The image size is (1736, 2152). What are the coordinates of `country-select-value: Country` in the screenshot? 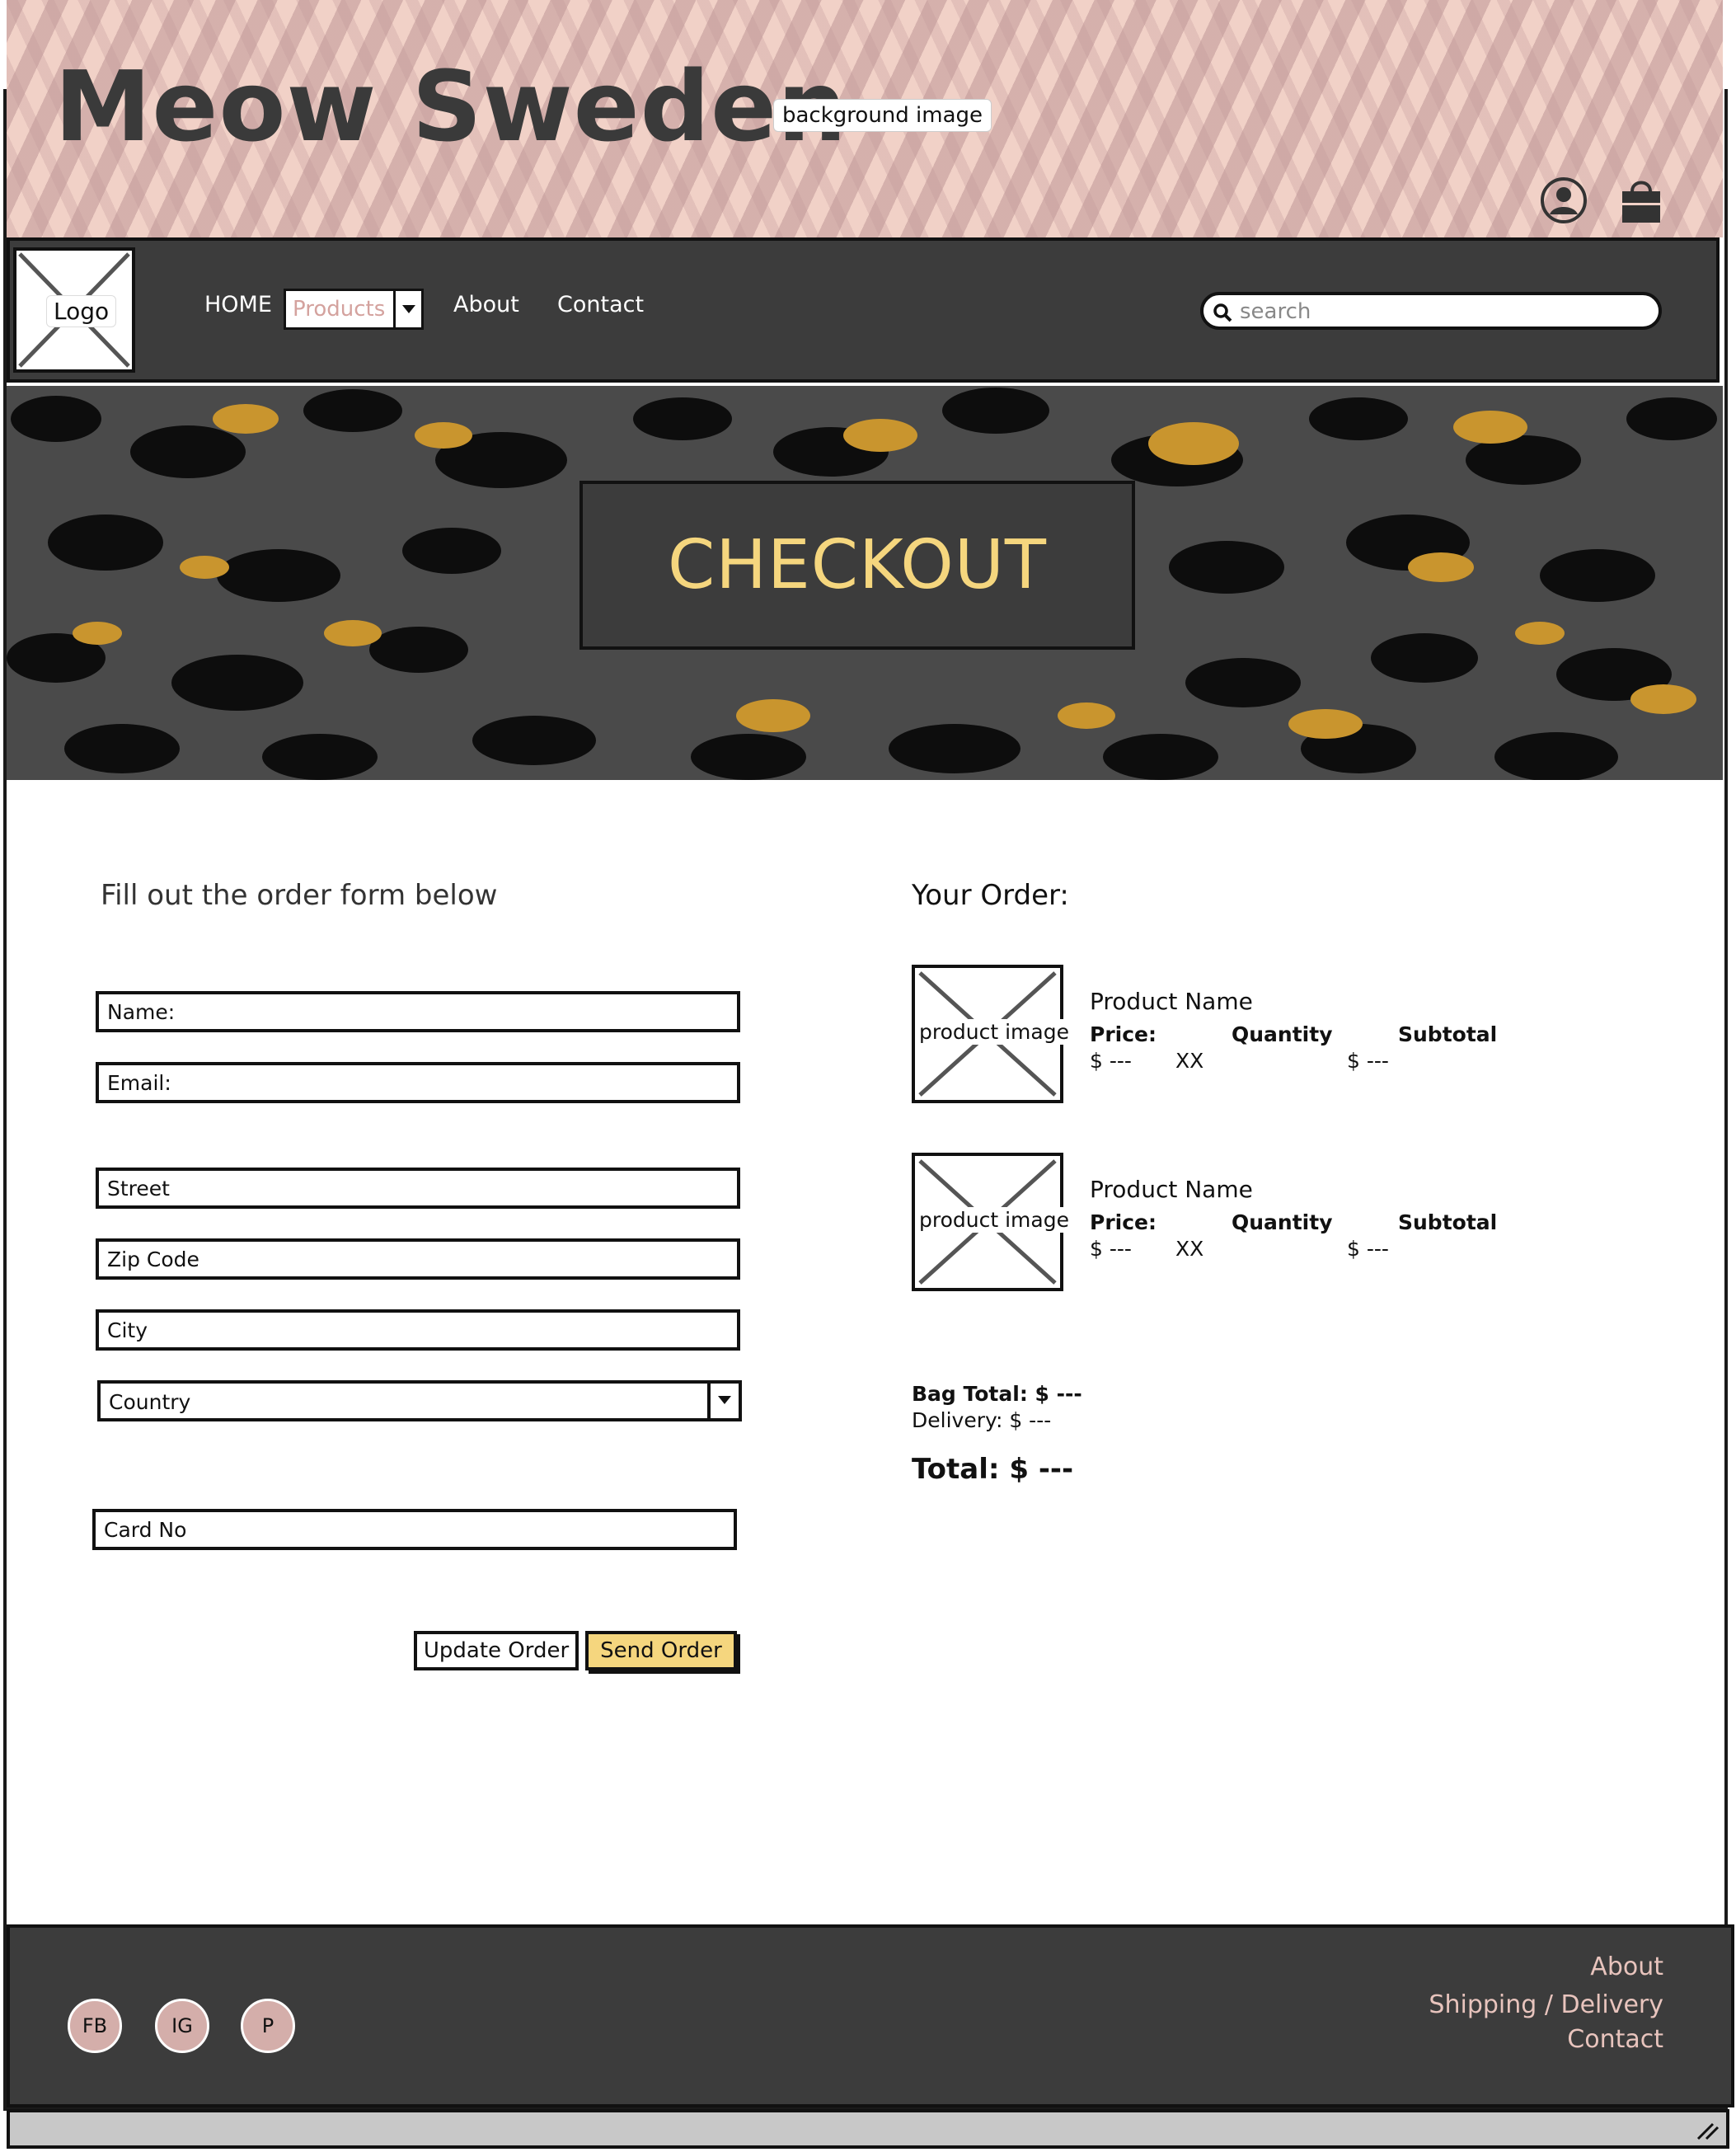 It's located at (150, 1402).